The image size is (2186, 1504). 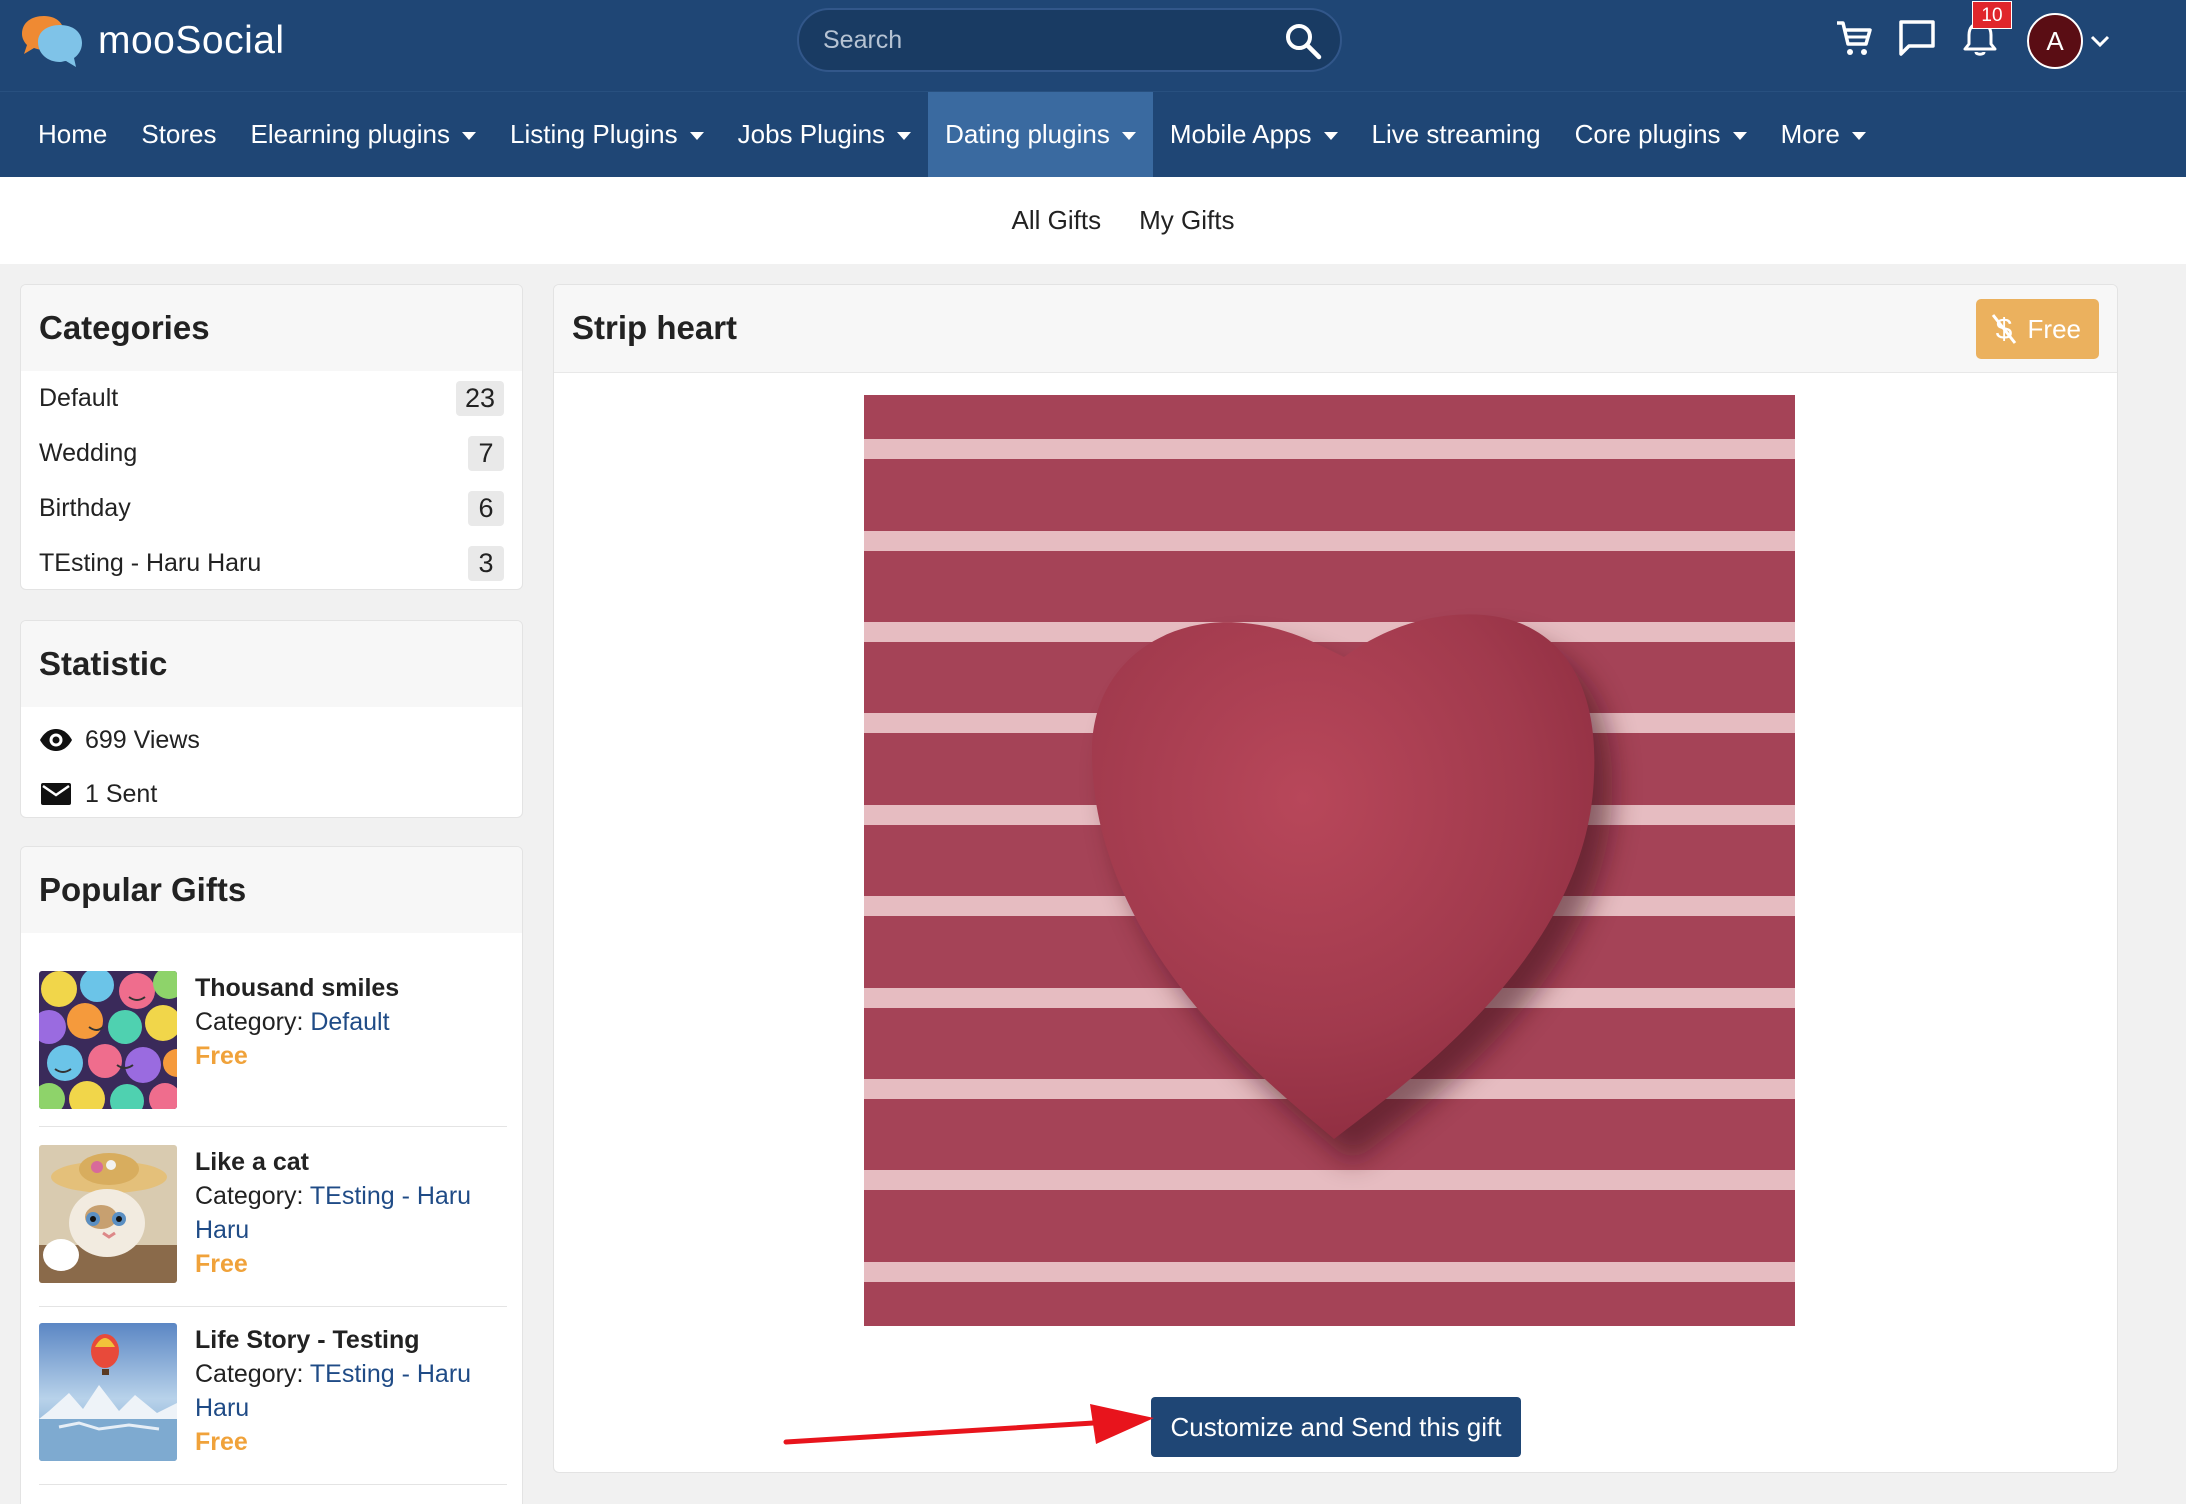 I want to click on statistic-card: Statistic 699 Views 1 Sent, so click(x=271, y=719).